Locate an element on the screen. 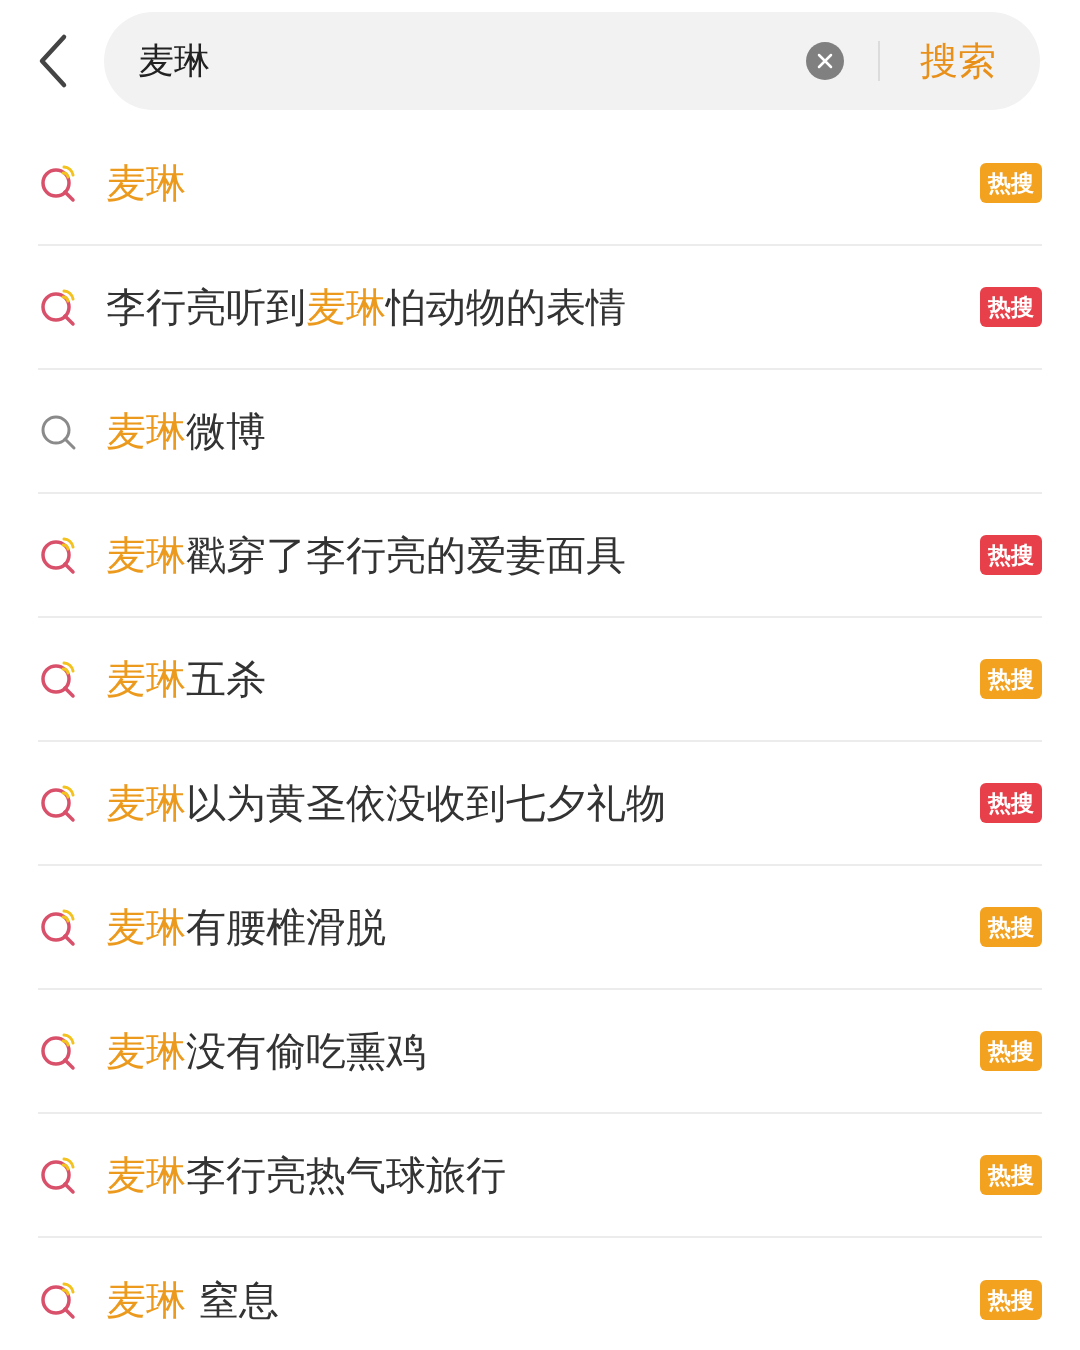  suggestion-text: 麦琳微博 is located at coordinates (186, 431).